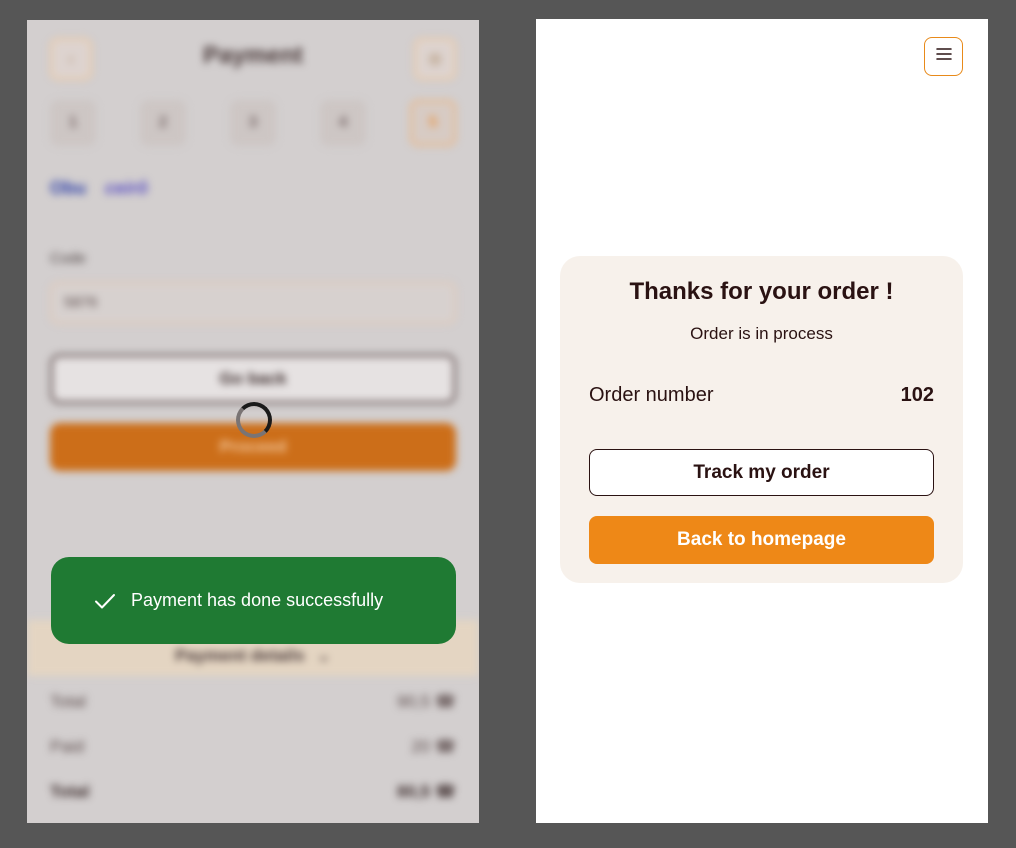 The height and width of the screenshot is (848, 1016). What do you see at coordinates (68, 258) in the screenshot?
I see `code-label: Code` at bounding box center [68, 258].